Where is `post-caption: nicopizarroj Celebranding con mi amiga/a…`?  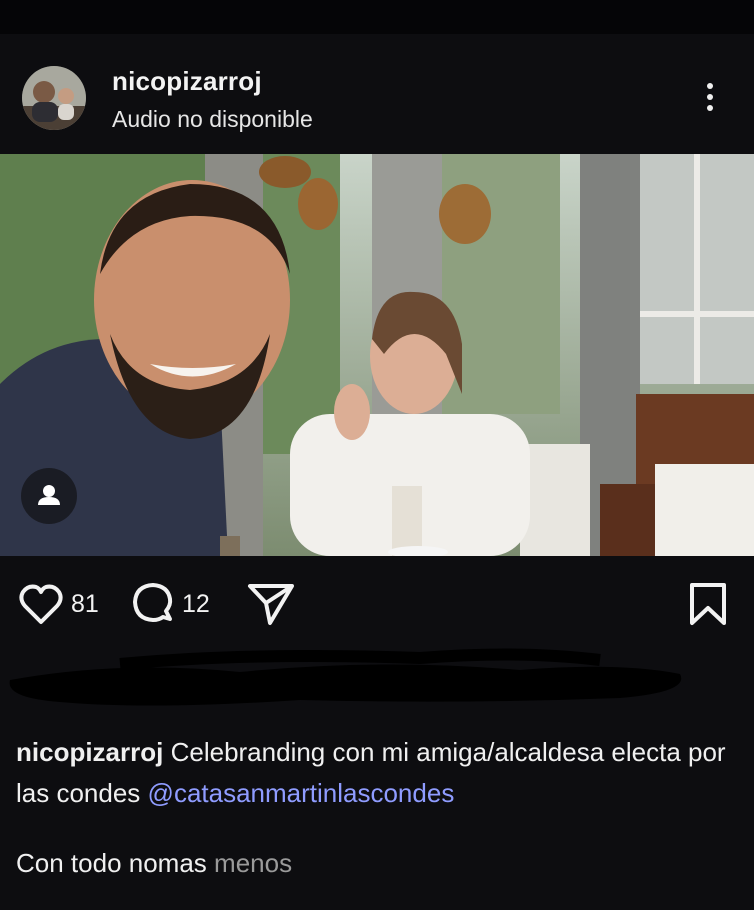 post-caption: nicopizarroj Celebranding con mi amiga/a… is located at coordinates (376, 773).